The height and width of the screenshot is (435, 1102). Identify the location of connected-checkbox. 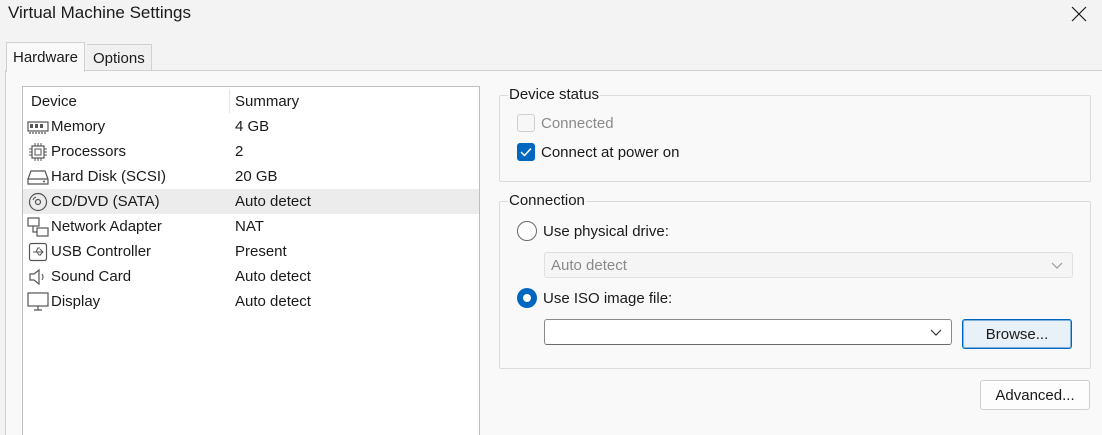
(526, 123).